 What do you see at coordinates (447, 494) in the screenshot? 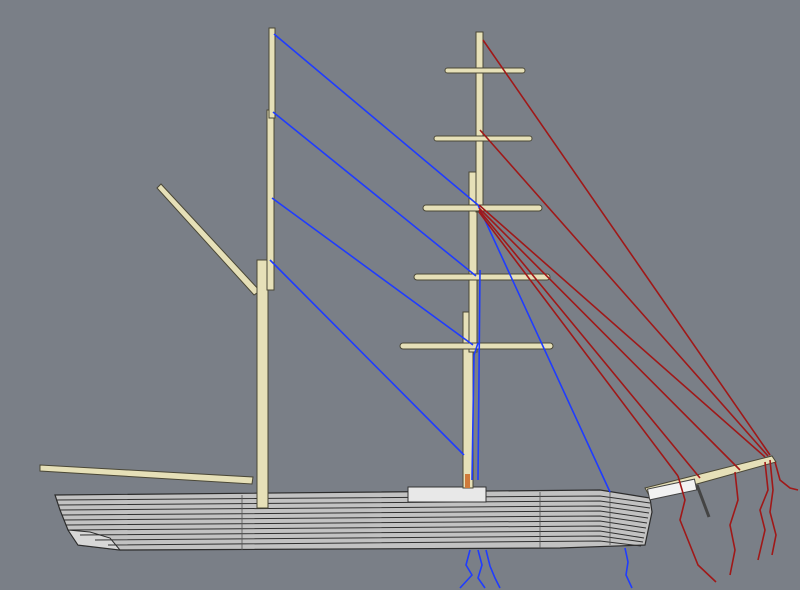
I see `deckhouse` at bounding box center [447, 494].